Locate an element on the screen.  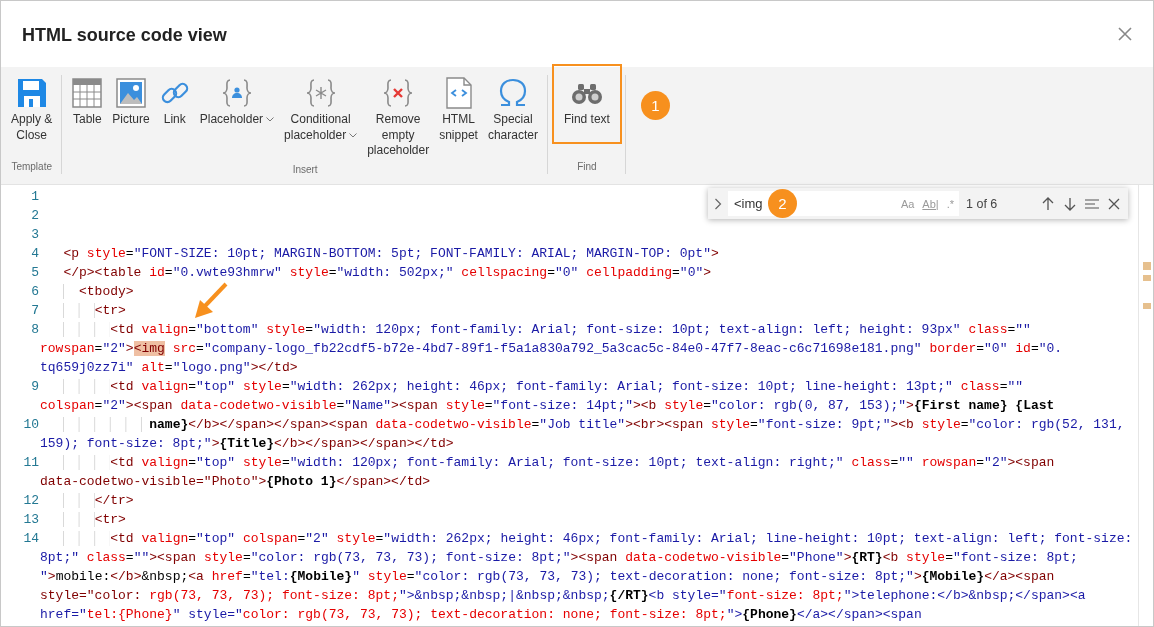
placeholder-icon is located at coordinates (236, 93).